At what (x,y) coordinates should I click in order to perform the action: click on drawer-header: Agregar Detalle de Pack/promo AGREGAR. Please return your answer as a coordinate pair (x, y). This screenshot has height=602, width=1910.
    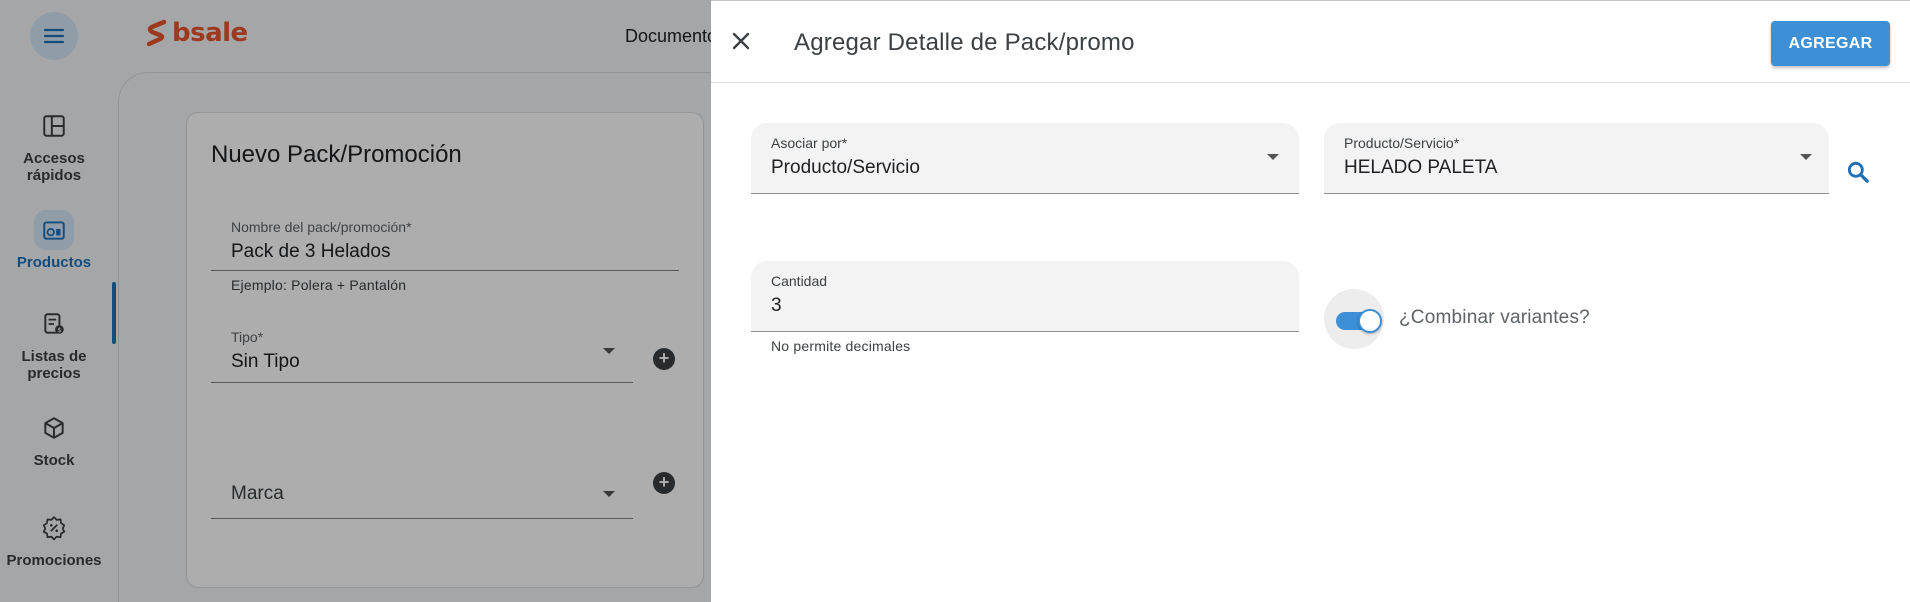
    Looking at the image, I should click on (1310, 42).